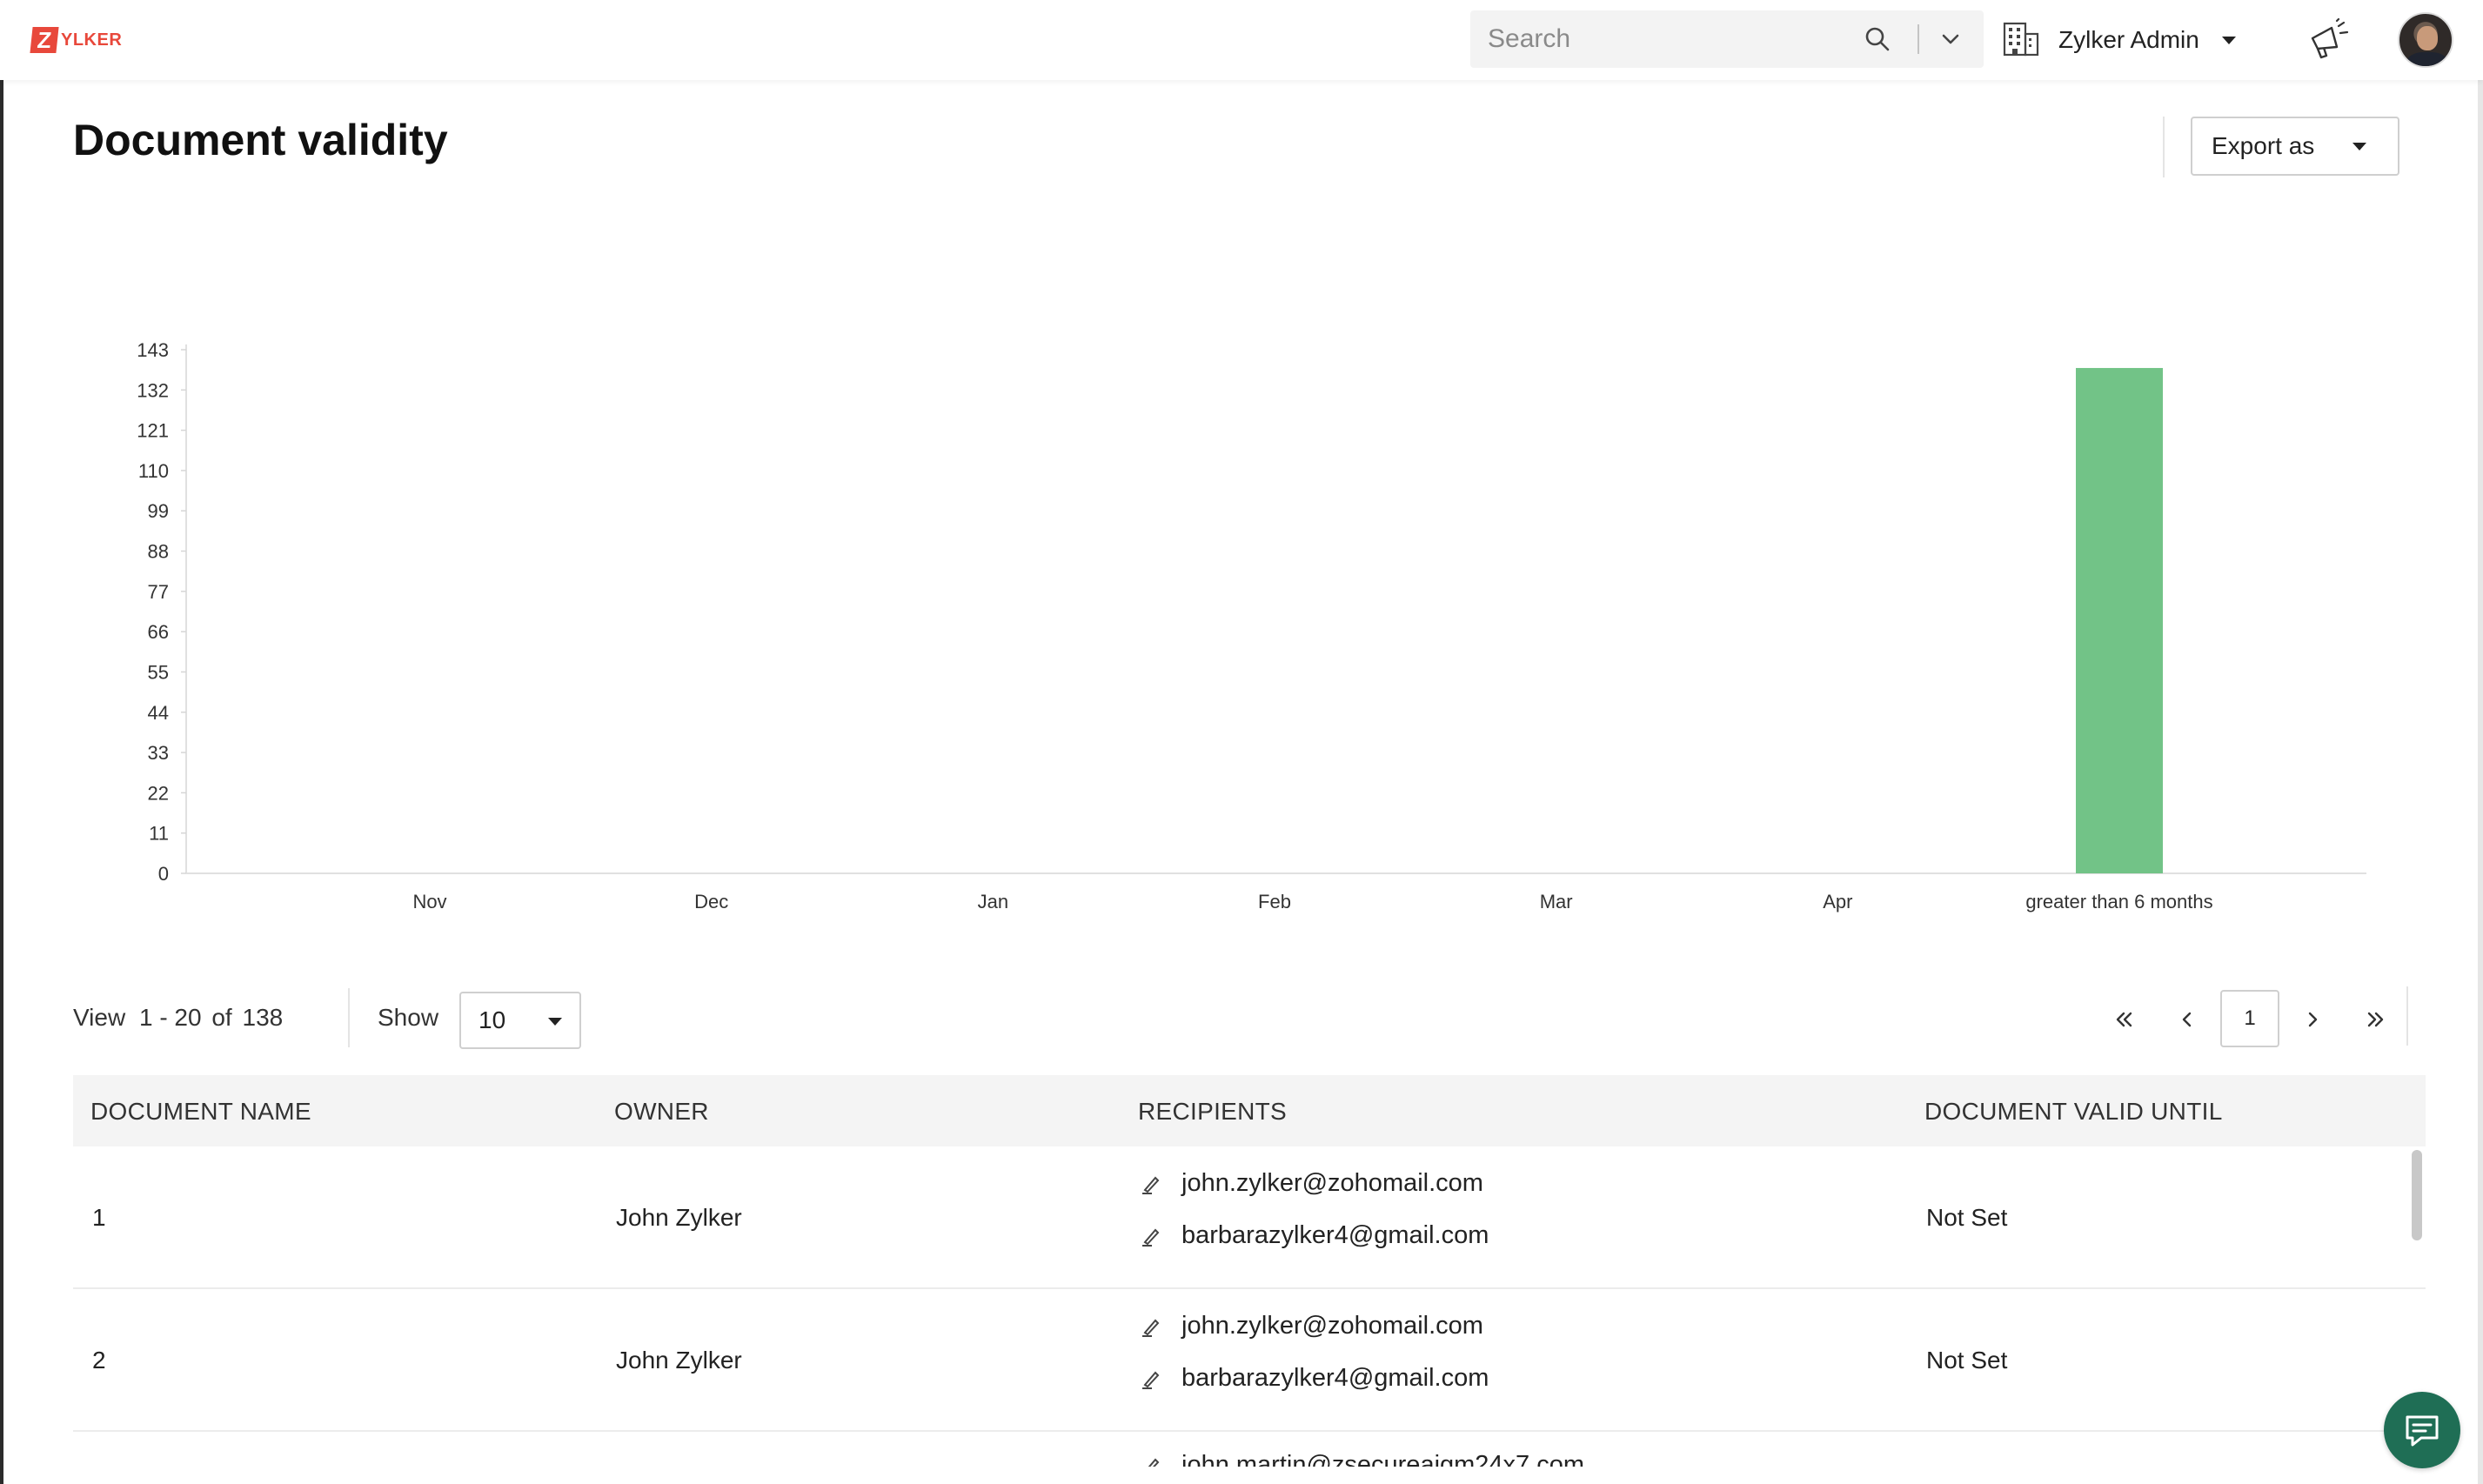  I want to click on building-icon, so click(2021, 40).